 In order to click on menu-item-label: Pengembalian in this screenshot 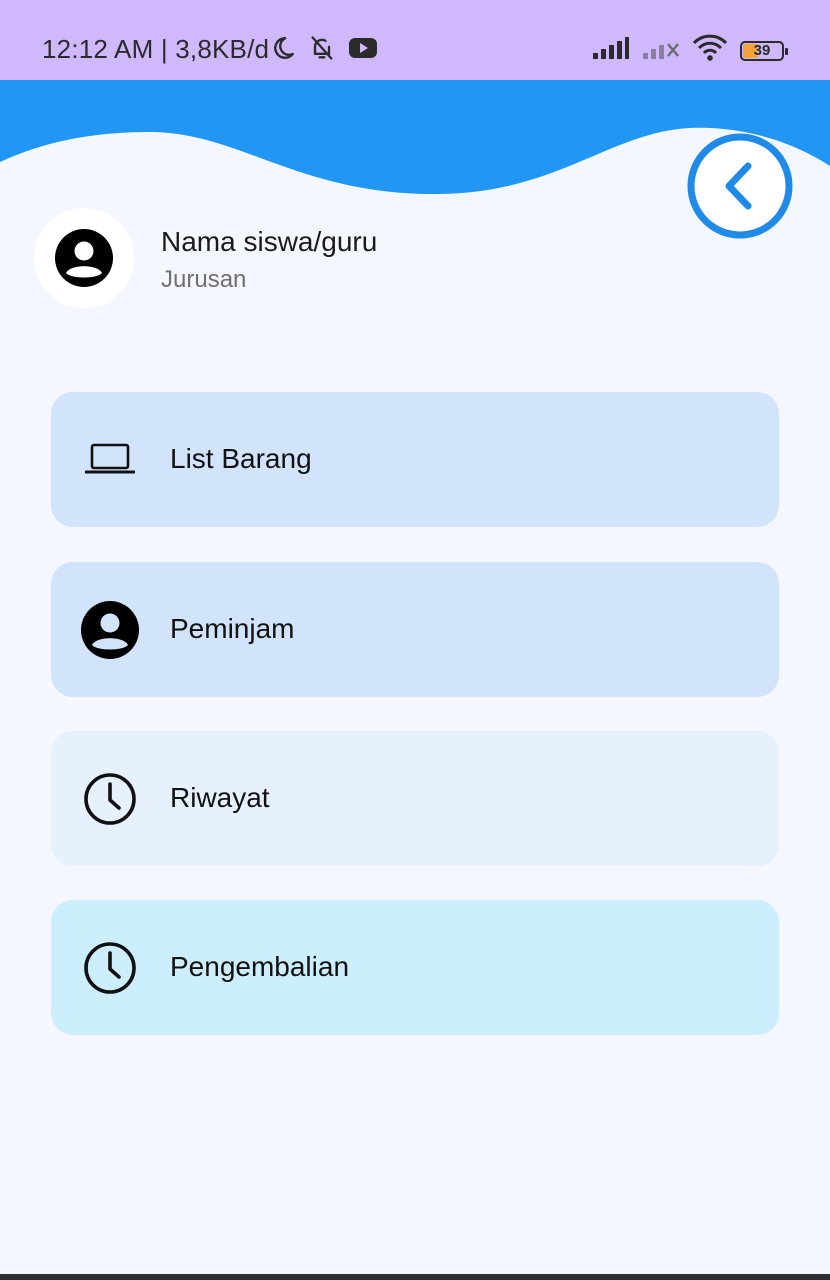, I will do `click(260, 966)`.